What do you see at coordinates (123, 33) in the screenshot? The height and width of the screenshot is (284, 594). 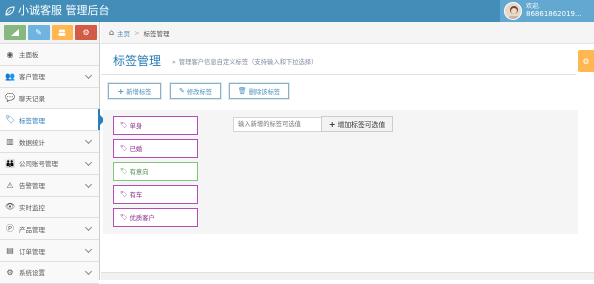 I see `breadcrumb-home: 主页` at bounding box center [123, 33].